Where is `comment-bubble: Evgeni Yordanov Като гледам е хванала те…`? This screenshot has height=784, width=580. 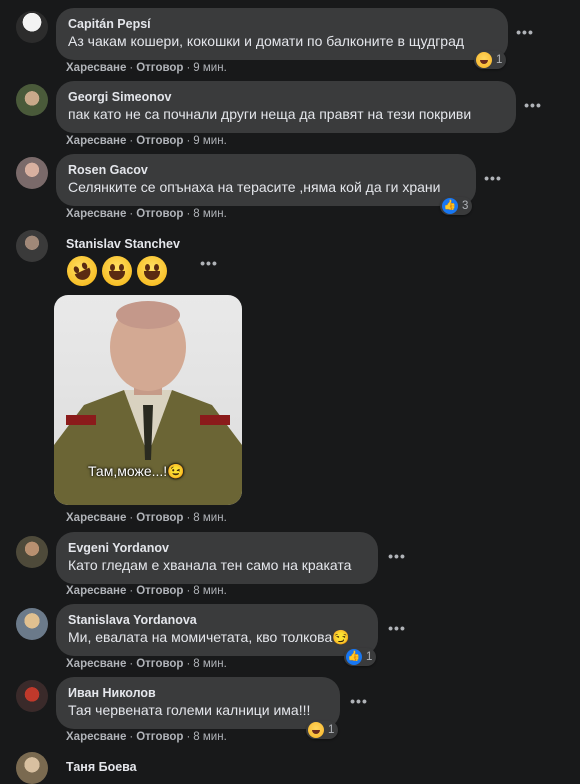
comment-bubble: Evgeni Yordanov Като гледам е хванала те… is located at coordinates (217, 558).